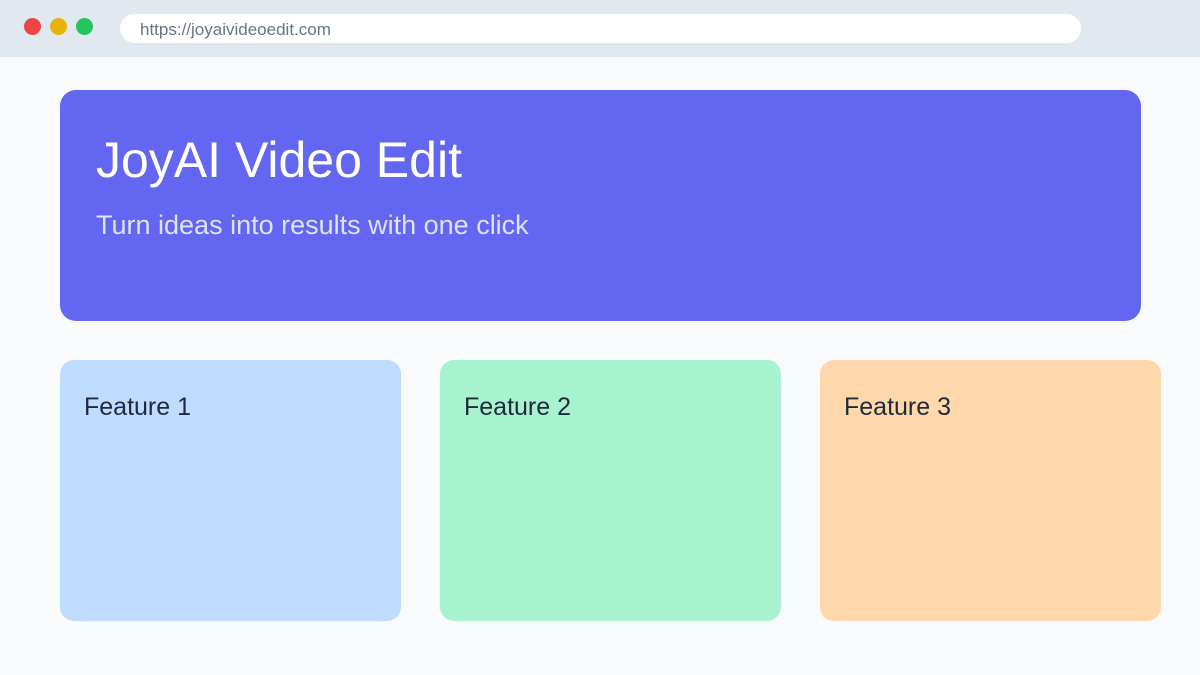 The height and width of the screenshot is (675, 1200). I want to click on browser-chrome: https://joyaivideoedit.com, so click(600, 28).